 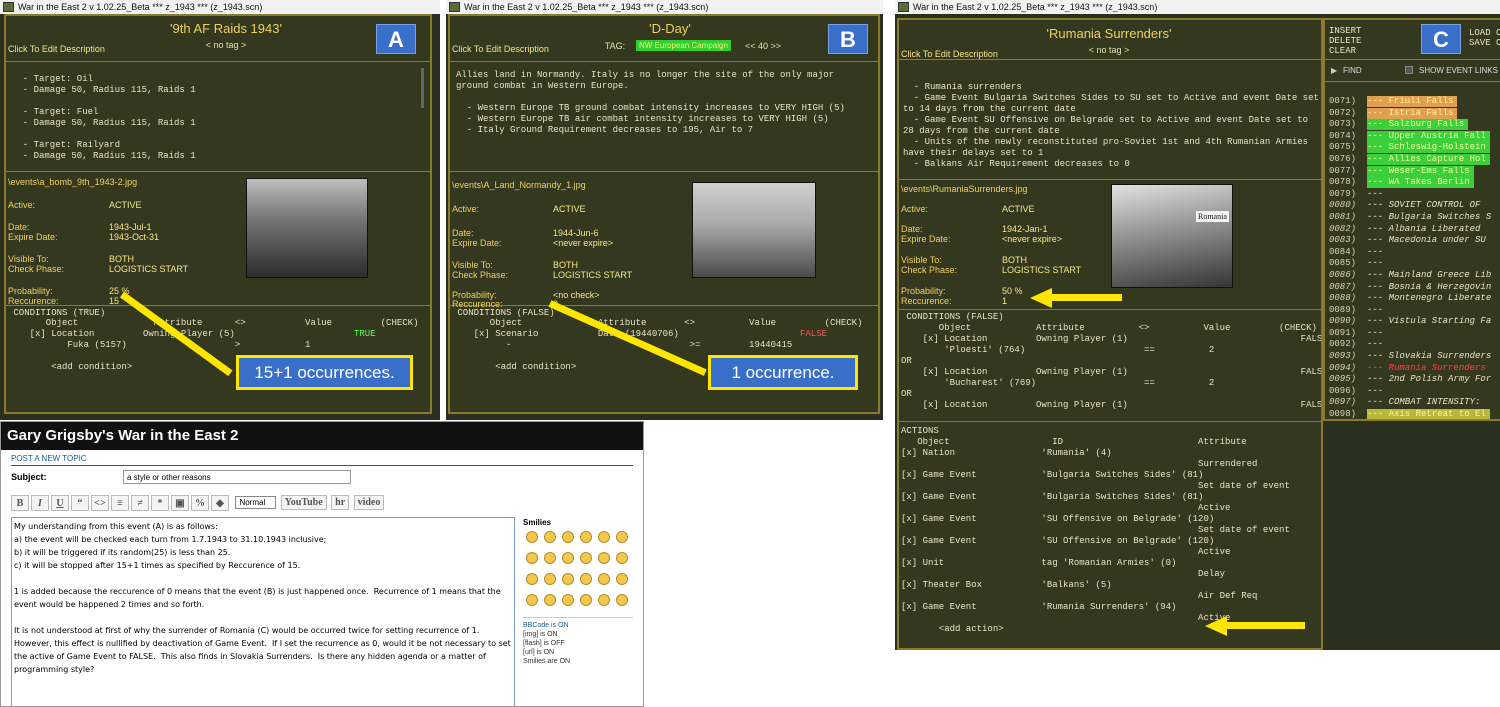 I want to click on subject-input, so click(x=237, y=477).